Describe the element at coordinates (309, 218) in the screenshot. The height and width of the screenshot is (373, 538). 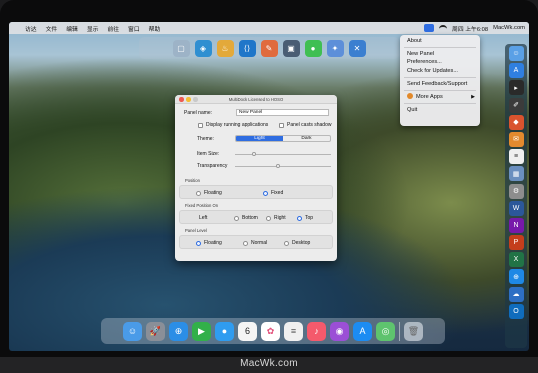
I see `fixed-top-label: Top` at that location.